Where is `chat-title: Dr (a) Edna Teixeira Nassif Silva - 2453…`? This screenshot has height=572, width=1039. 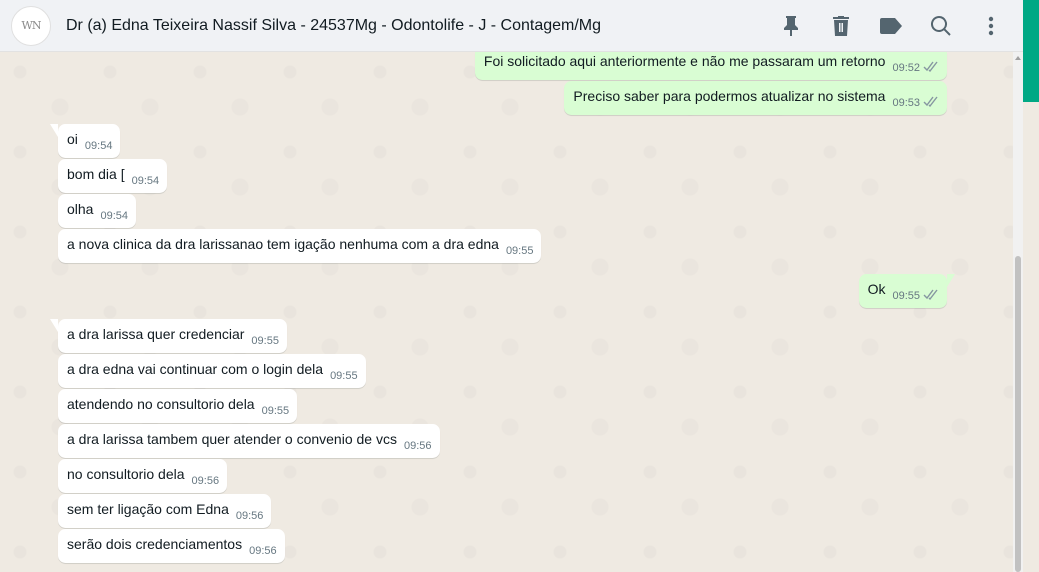 chat-title: Dr (a) Edna Teixeira Nassif Silva - 2453… is located at coordinates (333, 26).